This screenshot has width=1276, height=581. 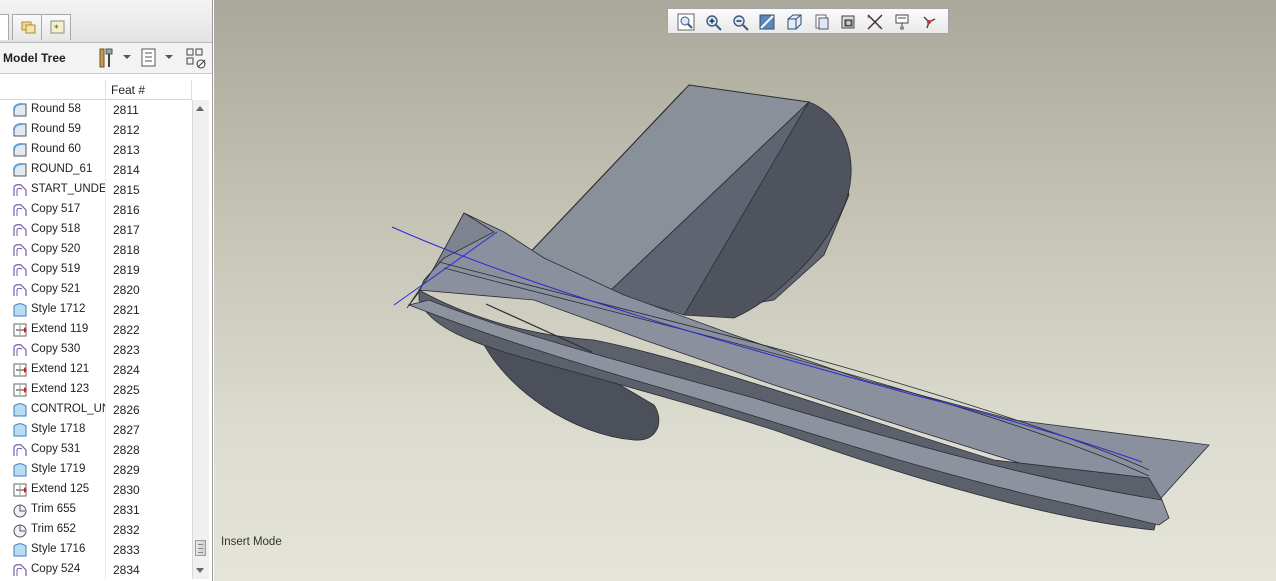 What do you see at coordinates (96, 230) in the screenshot?
I see `tree-row: Copy 518 2817` at bounding box center [96, 230].